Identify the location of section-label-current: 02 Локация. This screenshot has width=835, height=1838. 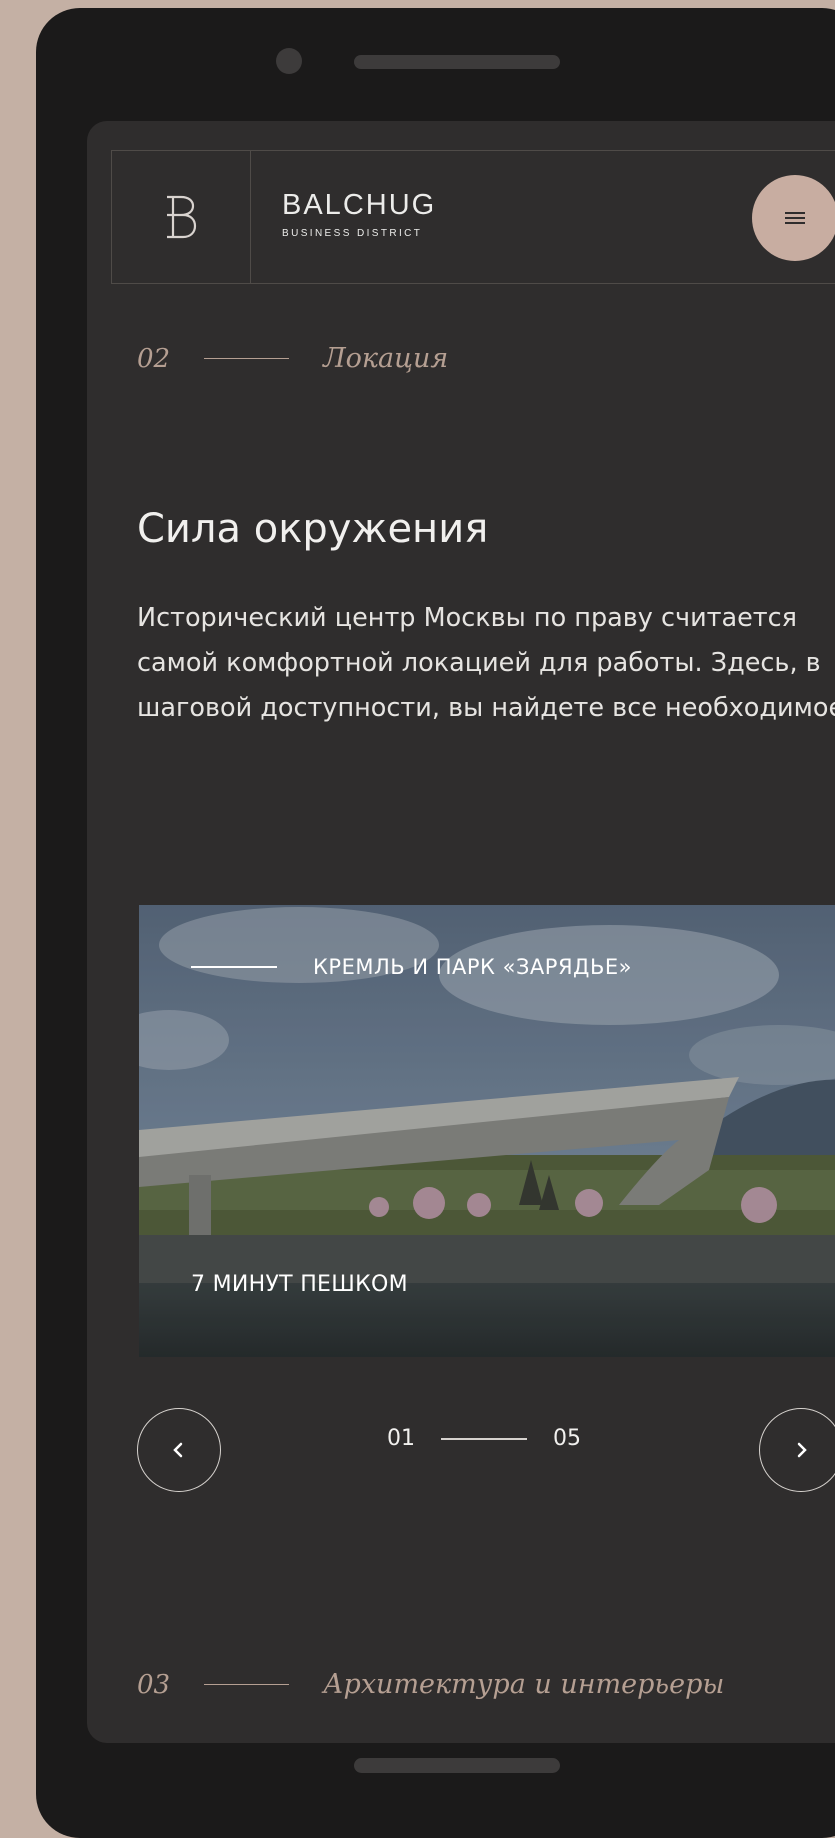
(292, 358).